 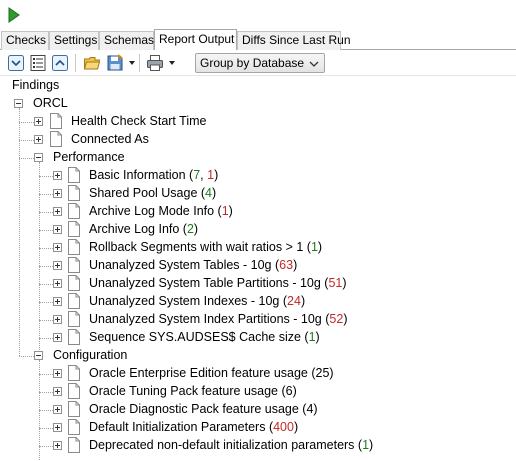 I want to click on tree-node-check: Default Initialization Parameters (400), so click(x=258, y=428).